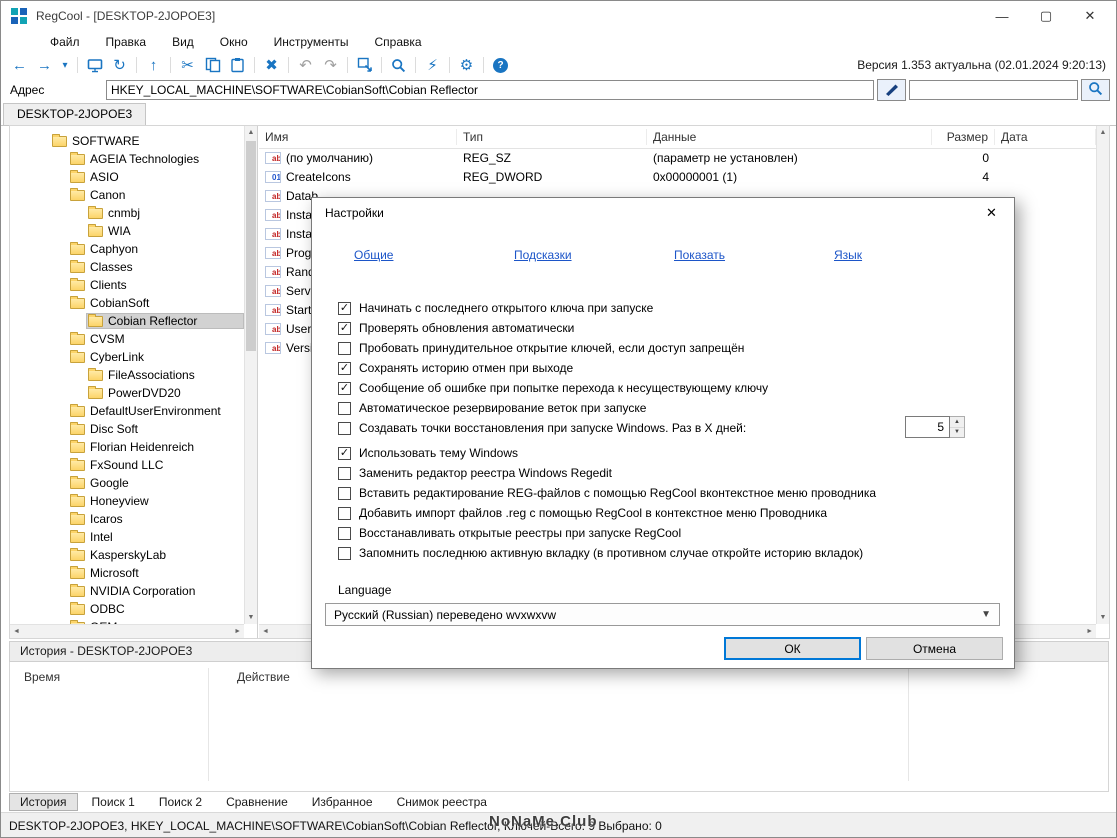 The image size is (1117, 838). Describe the element at coordinates (119, 65) in the screenshot. I see `refresh-icon: ↻` at that location.